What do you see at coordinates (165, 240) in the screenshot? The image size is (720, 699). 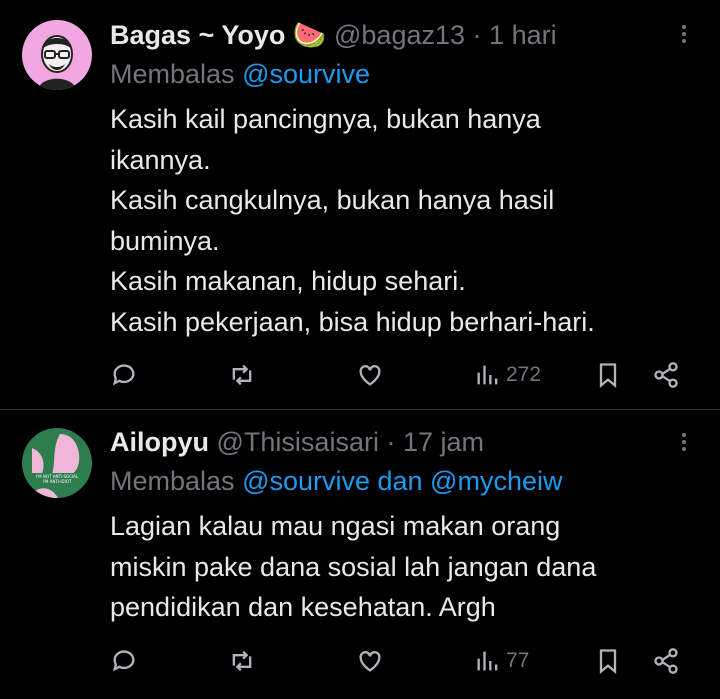 I see `tweet-text-line: buminya.` at bounding box center [165, 240].